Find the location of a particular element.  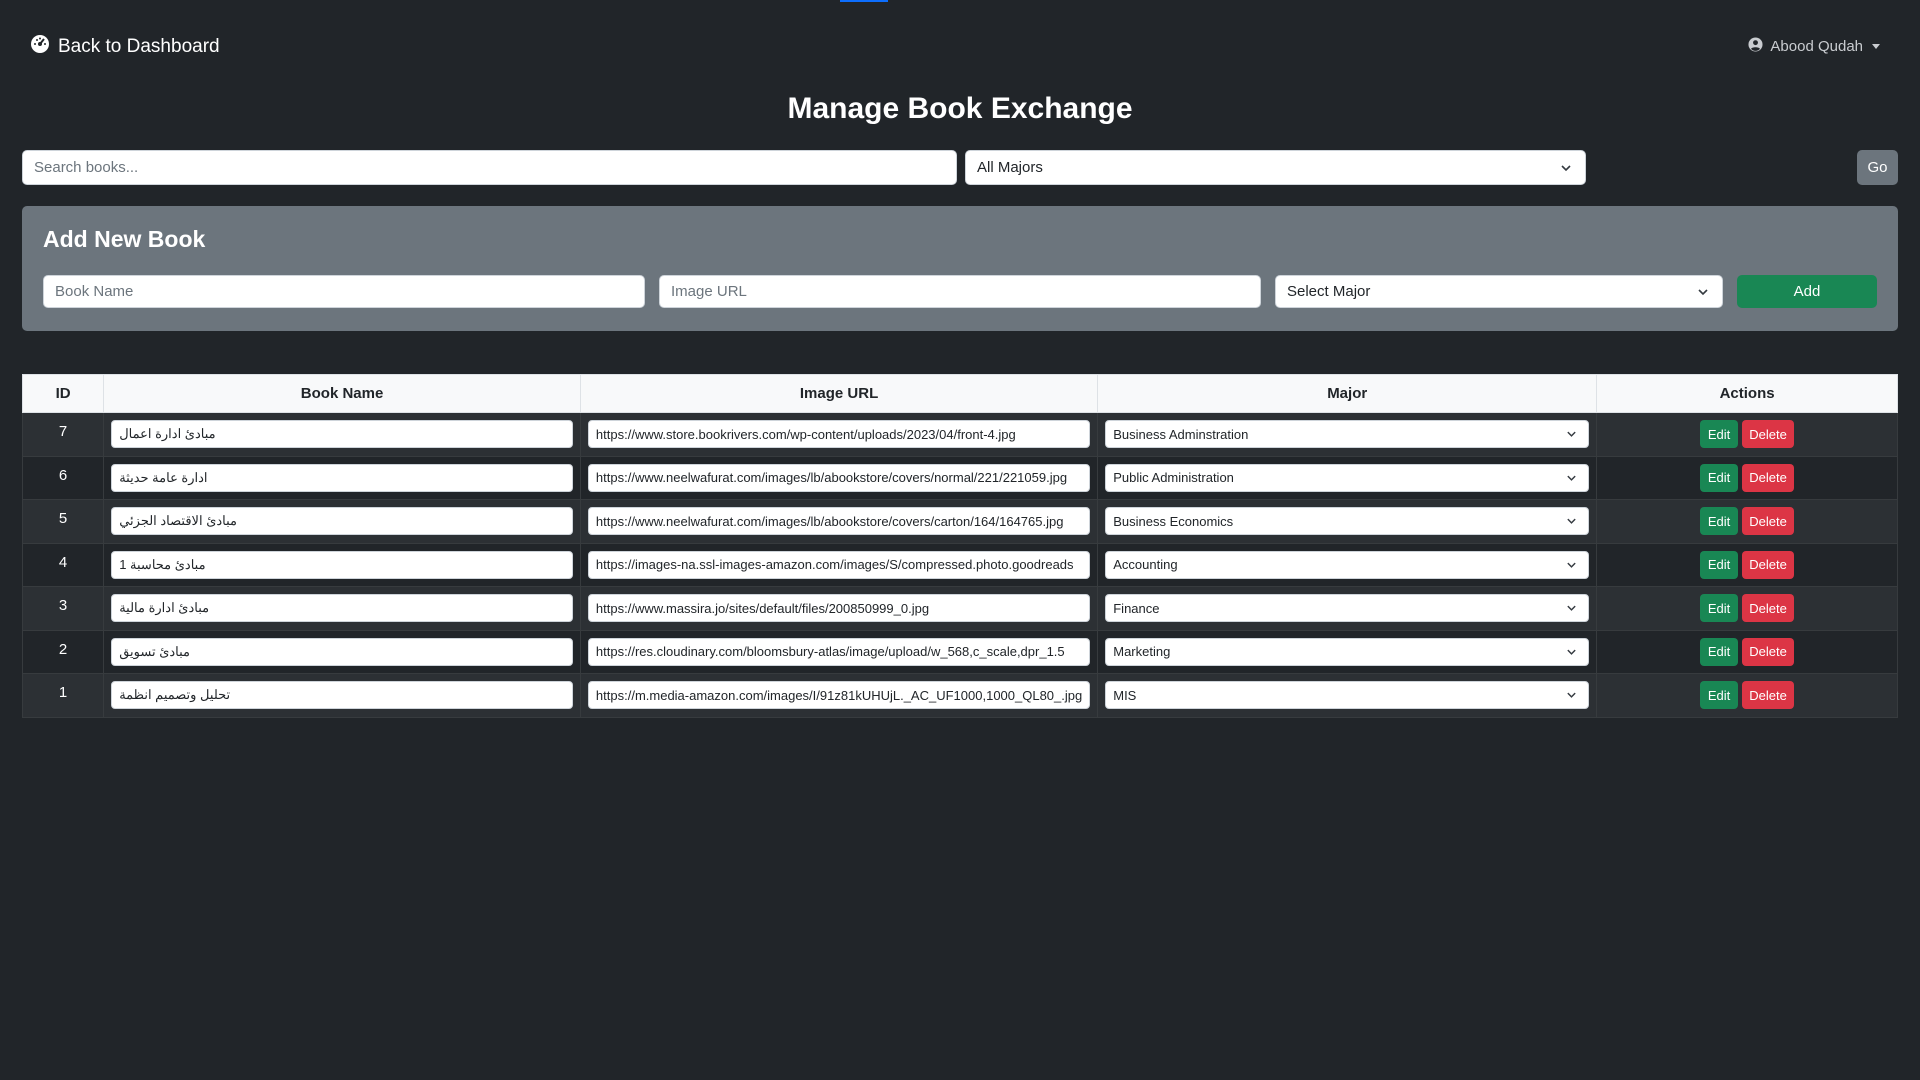

major-field-select: Marketing is located at coordinates (1347, 651).